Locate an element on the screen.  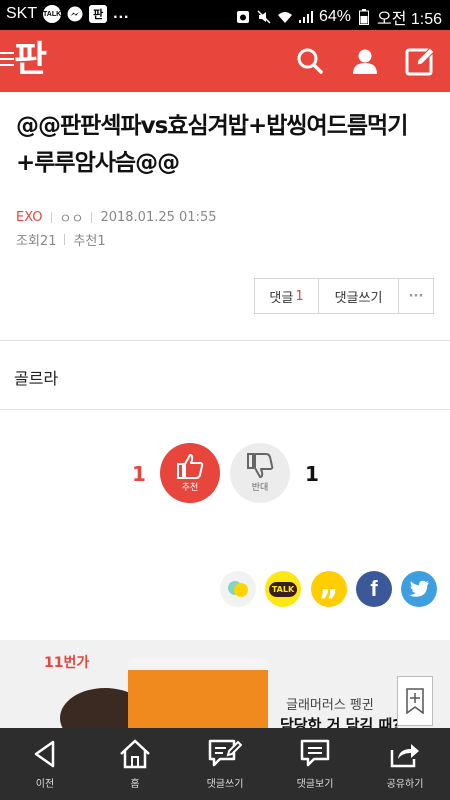
view-comments-icon is located at coordinates (315, 753).